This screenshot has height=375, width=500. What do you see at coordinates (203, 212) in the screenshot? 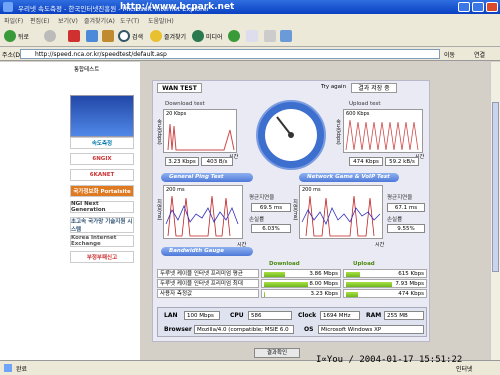
I see `ping-graph: 200 ms` at bounding box center [203, 212].